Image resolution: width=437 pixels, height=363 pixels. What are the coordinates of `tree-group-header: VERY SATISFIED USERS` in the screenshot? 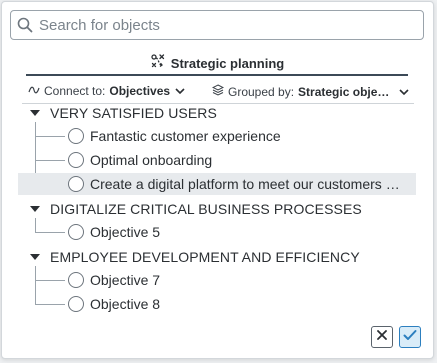 It's located at (121, 113).